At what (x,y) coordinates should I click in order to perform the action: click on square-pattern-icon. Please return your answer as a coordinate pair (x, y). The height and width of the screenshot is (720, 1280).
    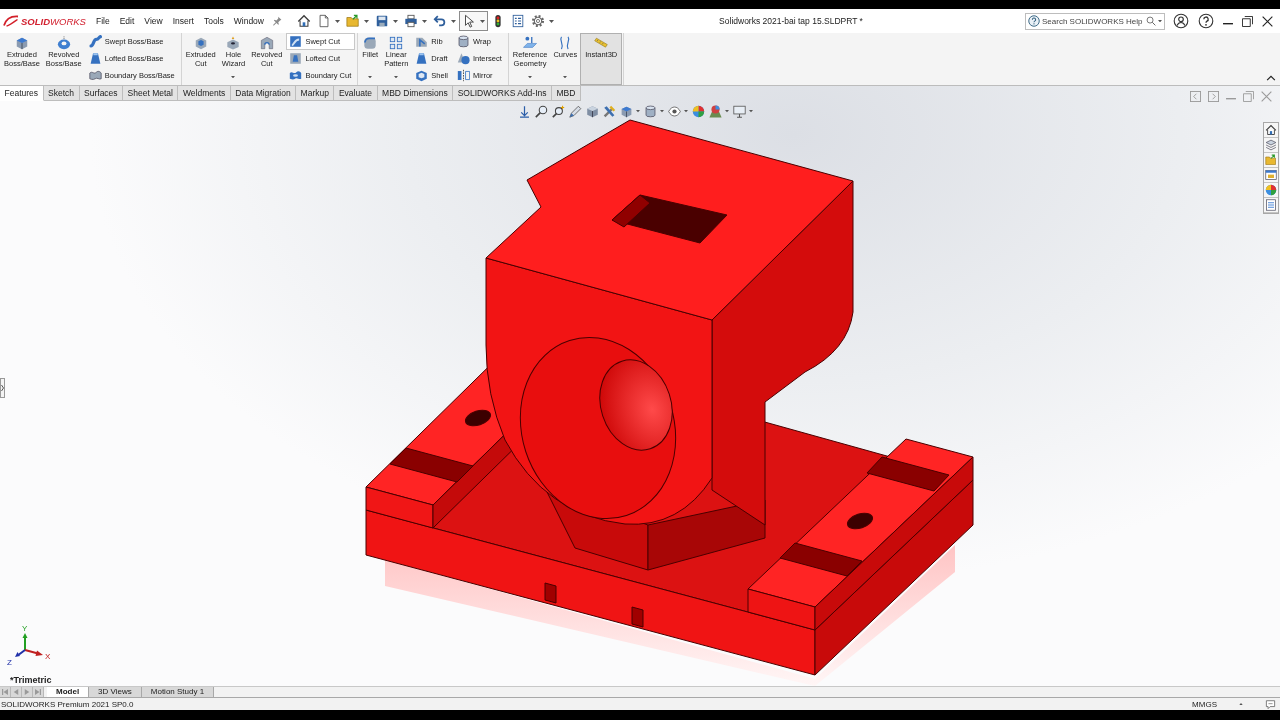
    Looking at the image, I should click on (396, 43).